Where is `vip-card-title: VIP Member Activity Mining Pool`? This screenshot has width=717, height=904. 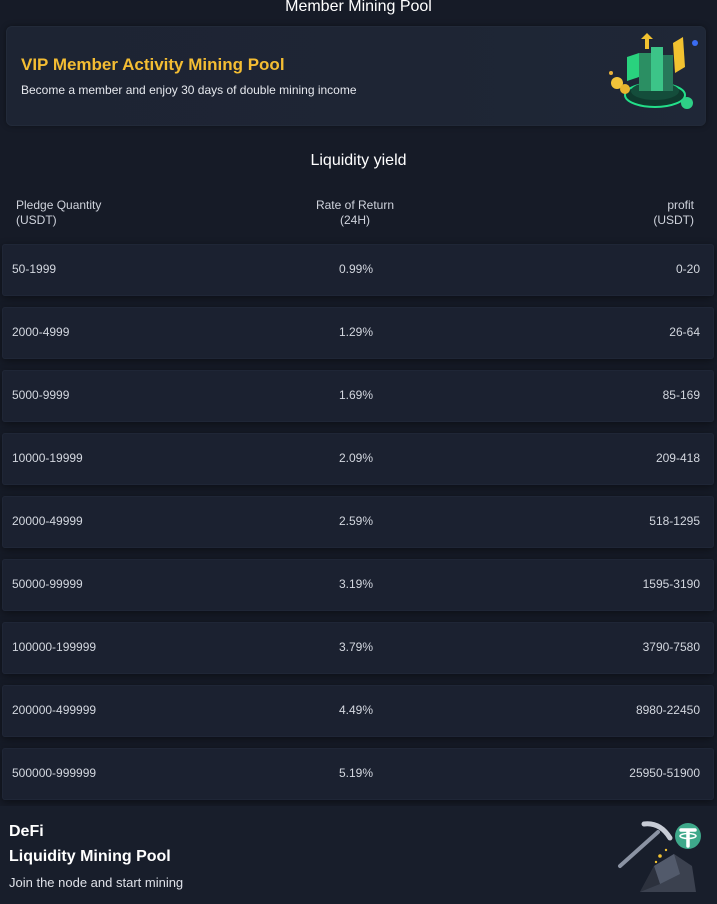
vip-card-title: VIP Member Activity Mining Pool is located at coordinates (153, 64).